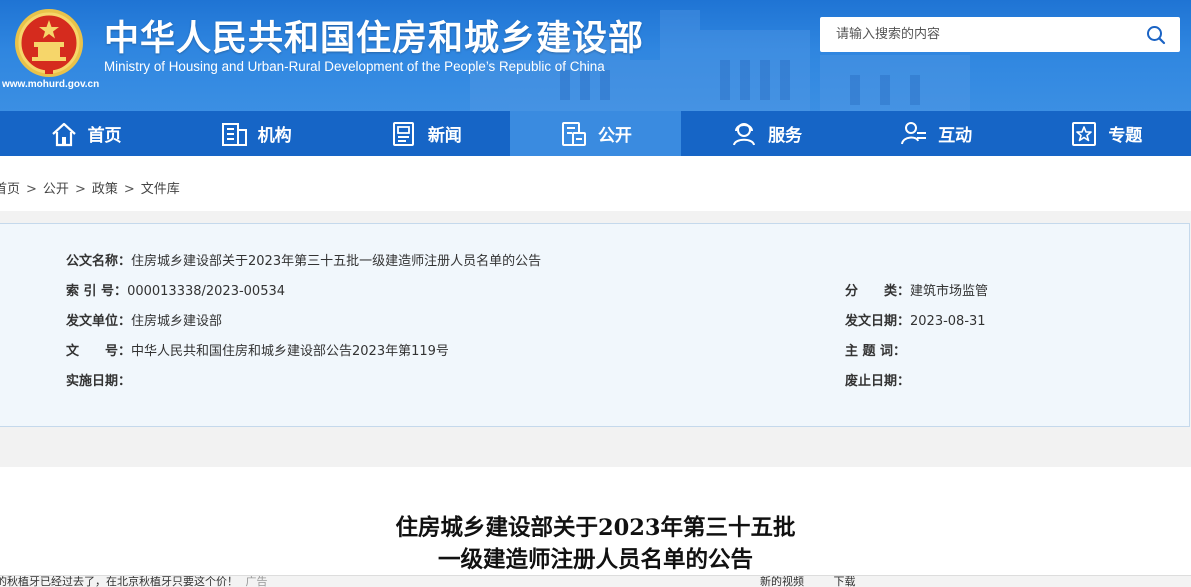  What do you see at coordinates (914, 132) in the screenshot?
I see `interaction-icon` at bounding box center [914, 132].